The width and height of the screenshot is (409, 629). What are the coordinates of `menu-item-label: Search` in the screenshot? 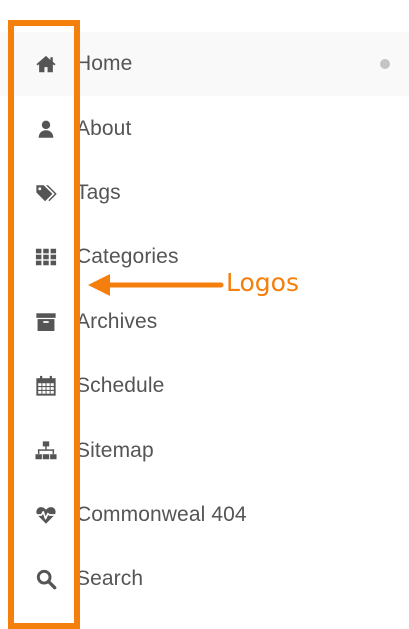 It's located at (110, 579).